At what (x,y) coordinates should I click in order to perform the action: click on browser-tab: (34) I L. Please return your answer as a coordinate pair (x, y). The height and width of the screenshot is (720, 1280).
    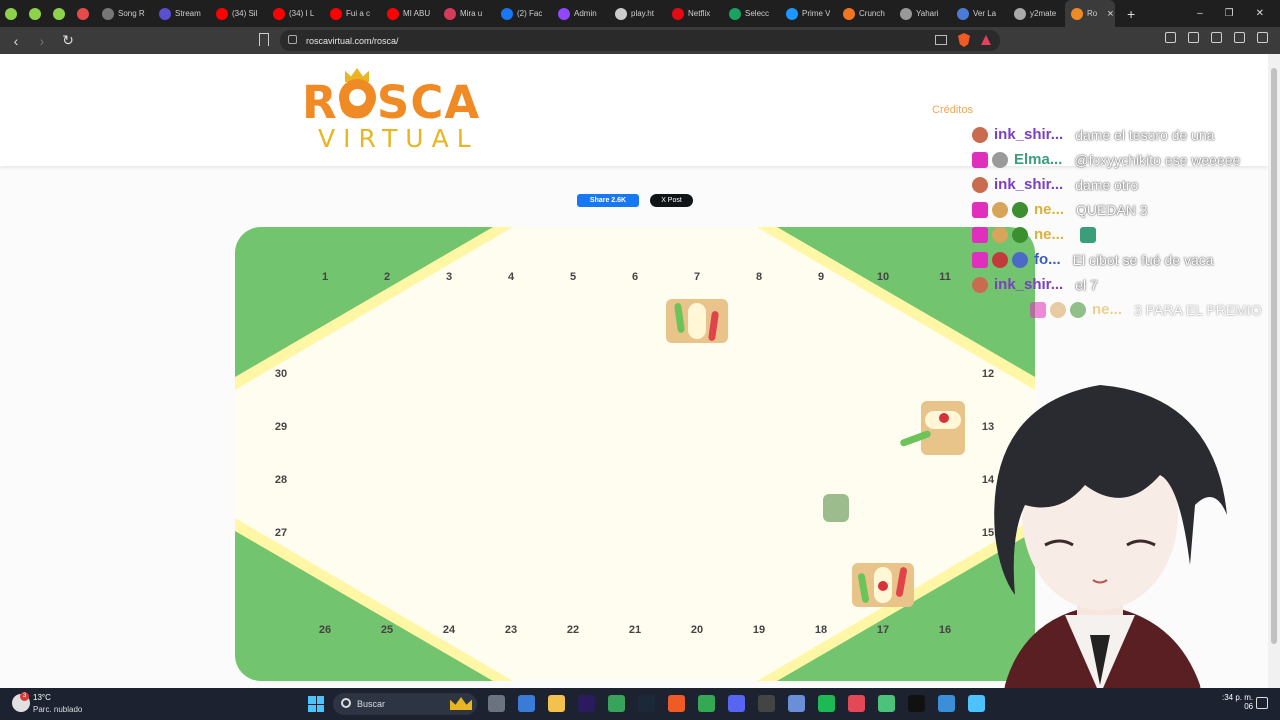
    Looking at the image, I should click on (295, 13).